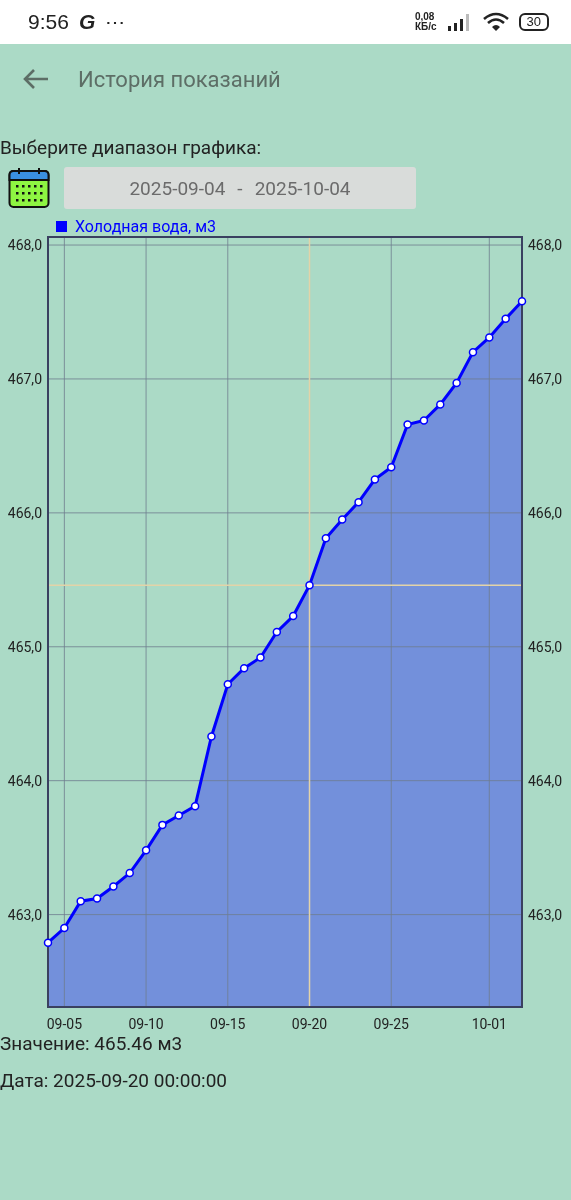 This screenshot has width=571, height=1200. Describe the element at coordinates (495, 22) in the screenshot. I see `wifi-icon` at that location.